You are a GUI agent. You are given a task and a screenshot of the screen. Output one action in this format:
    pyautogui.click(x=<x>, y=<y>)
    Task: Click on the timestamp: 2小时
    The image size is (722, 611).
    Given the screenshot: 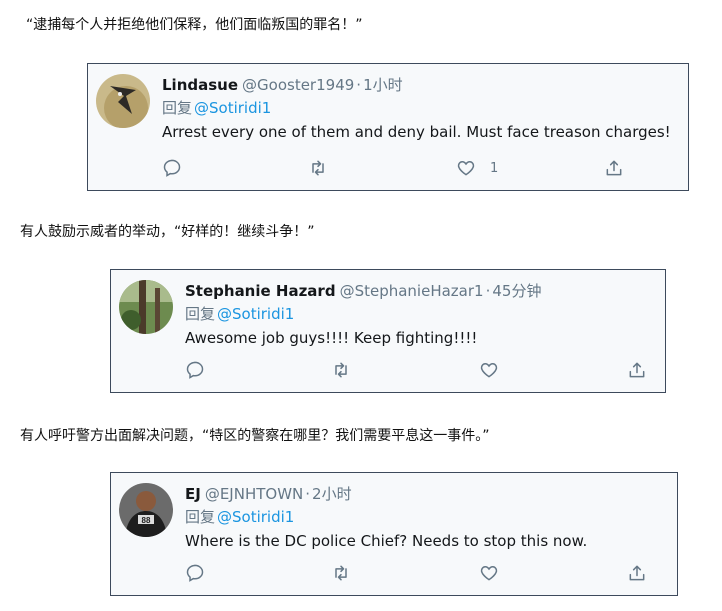 What is the action you would take?
    pyautogui.click(x=332, y=494)
    